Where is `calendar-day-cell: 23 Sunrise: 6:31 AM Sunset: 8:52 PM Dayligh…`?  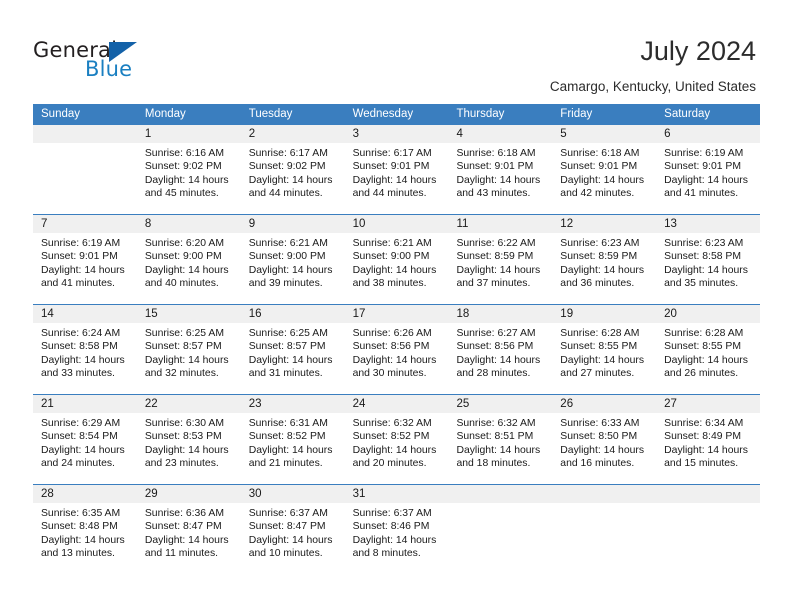 calendar-day-cell: 23 Sunrise: 6:31 AM Sunset: 8:52 PM Dayligh… is located at coordinates (292, 439).